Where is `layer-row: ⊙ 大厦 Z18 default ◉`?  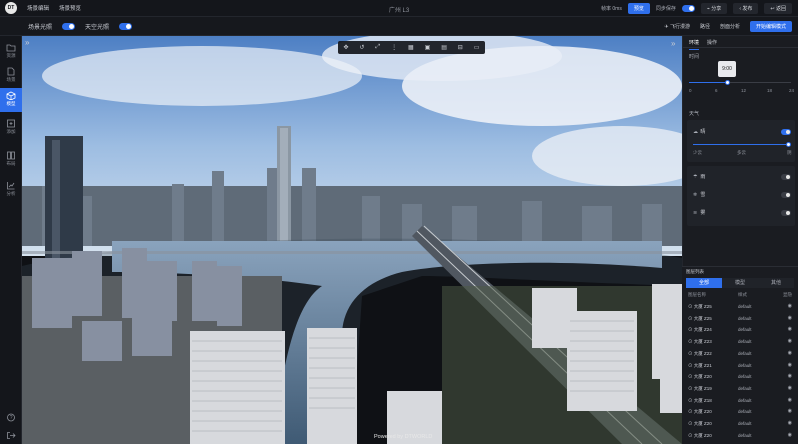
layer-row: ⊙ 大厦 Z18 default ◉ is located at coordinates (740, 401).